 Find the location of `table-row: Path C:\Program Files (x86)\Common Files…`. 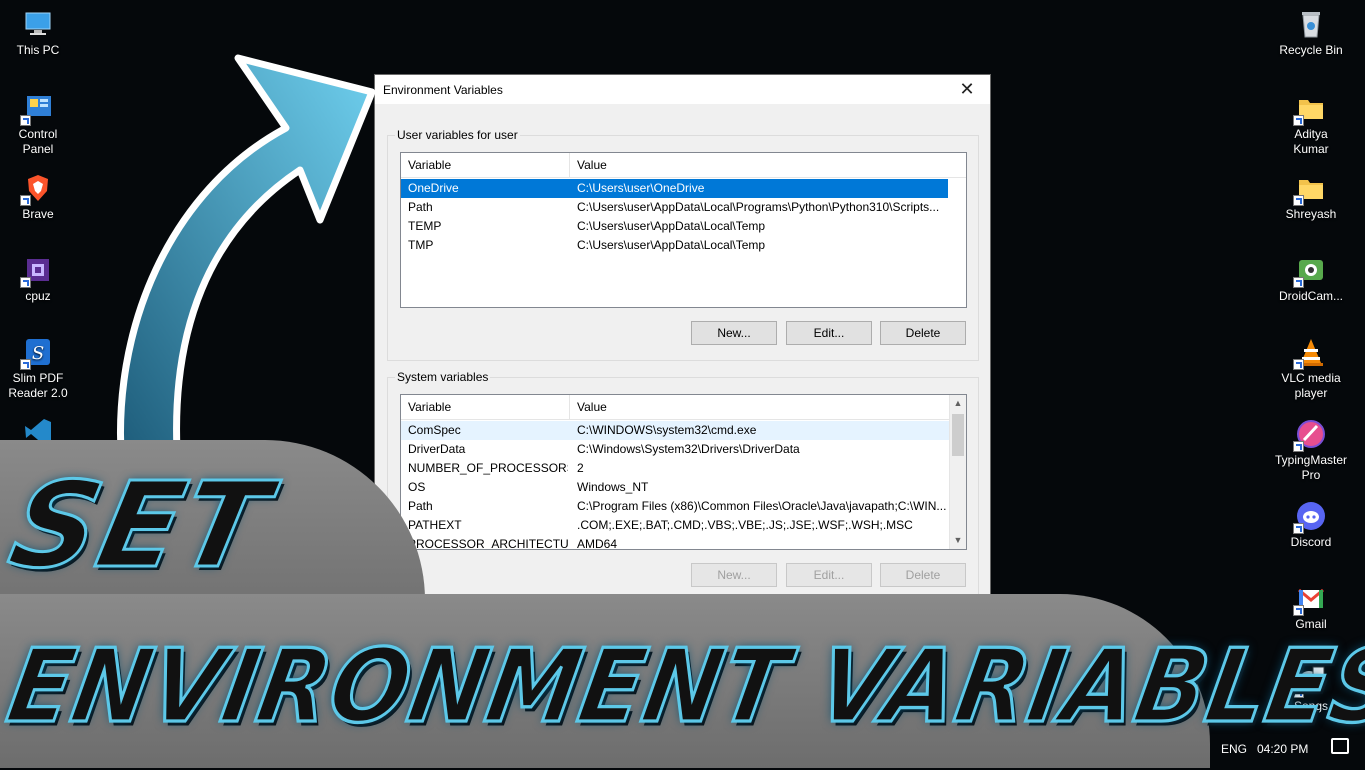

table-row: Path C:\Program Files (x86)\Common Files… is located at coordinates (683, 506).